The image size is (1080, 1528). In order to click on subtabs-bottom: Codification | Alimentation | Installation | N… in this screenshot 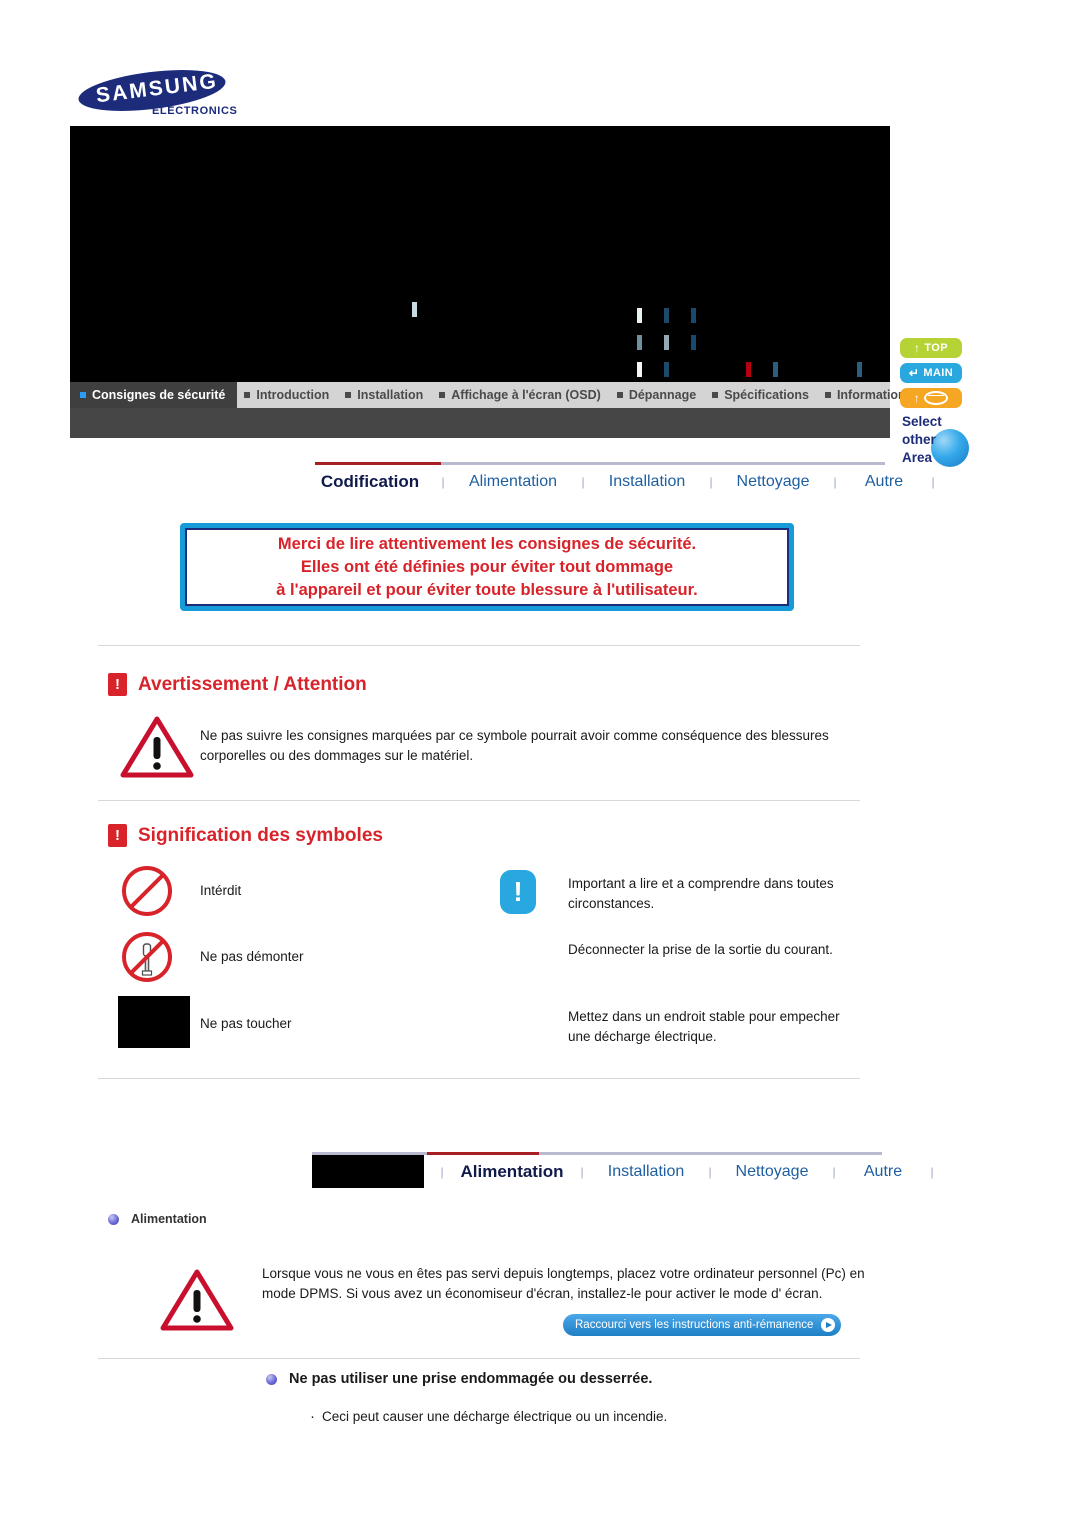, I will do `click(623, 1171)`.